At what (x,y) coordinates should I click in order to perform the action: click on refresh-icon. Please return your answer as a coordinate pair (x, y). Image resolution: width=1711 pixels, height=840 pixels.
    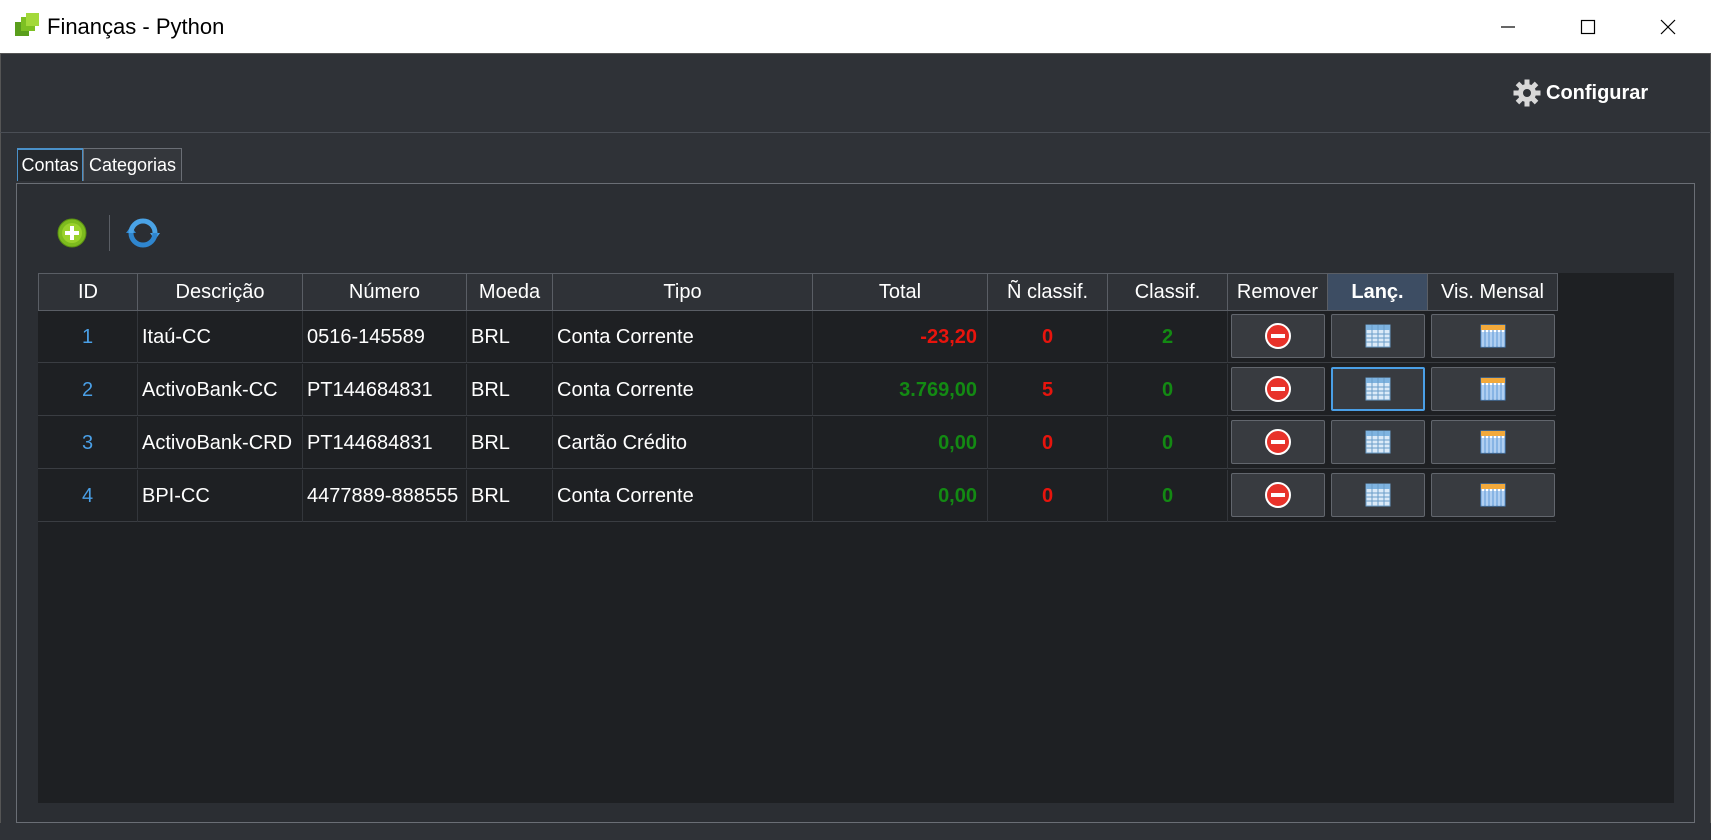
    Looking at the image, I should click on (143, 233).